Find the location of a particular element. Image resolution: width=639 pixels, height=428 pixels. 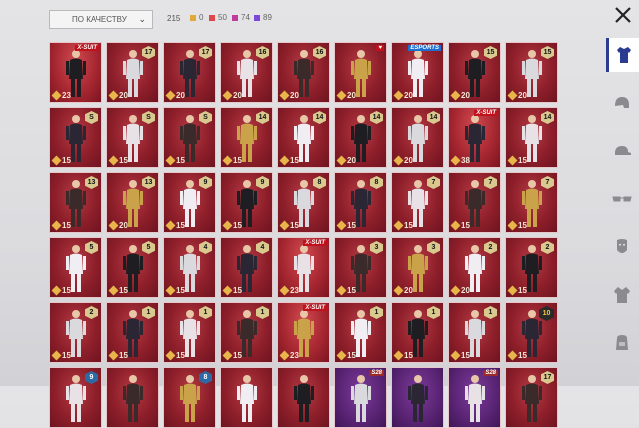

outfit-card: X-SUIT 38 is located at coordinates (474, 137).